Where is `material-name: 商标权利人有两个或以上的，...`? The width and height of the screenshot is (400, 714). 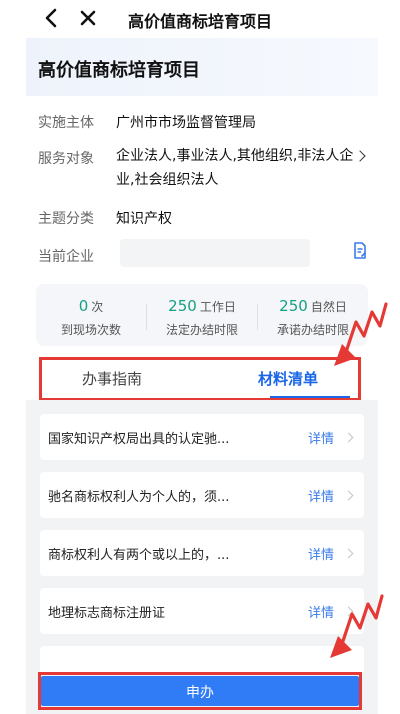 material-name: 商标权利人有两个或以上的，... is located at coordinates (139, 555).